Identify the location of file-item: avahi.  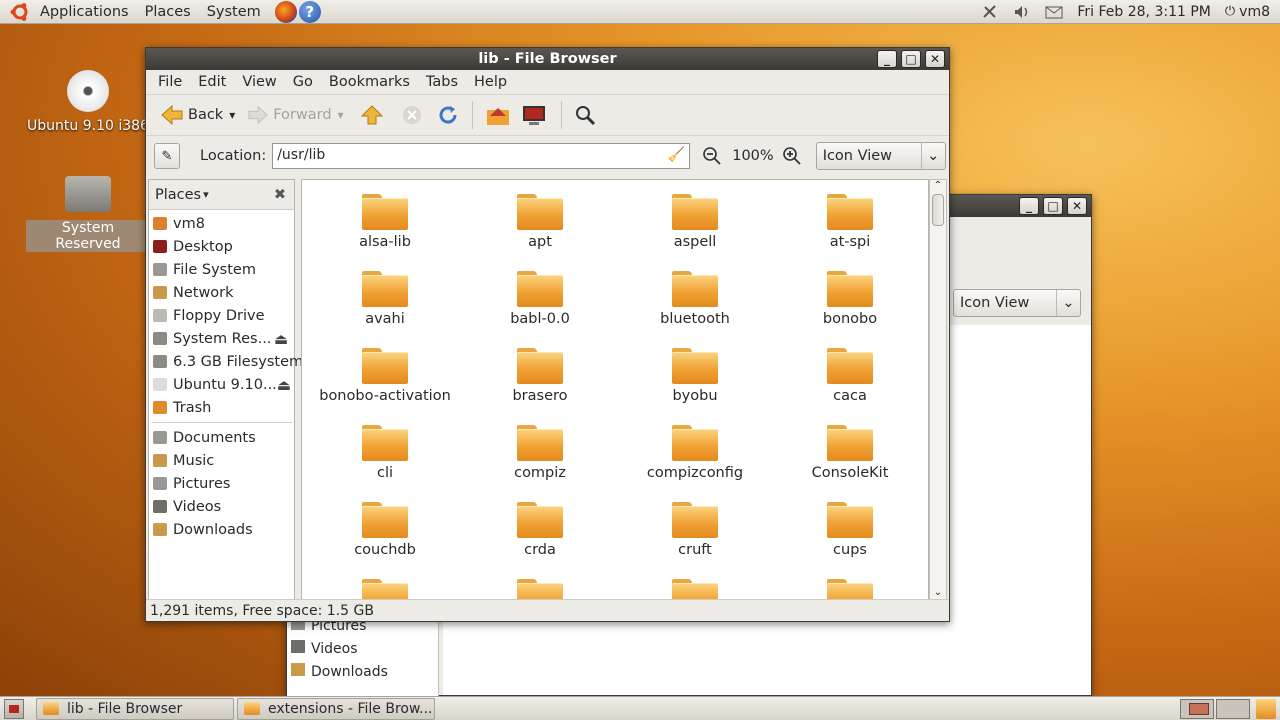
(385, 299).